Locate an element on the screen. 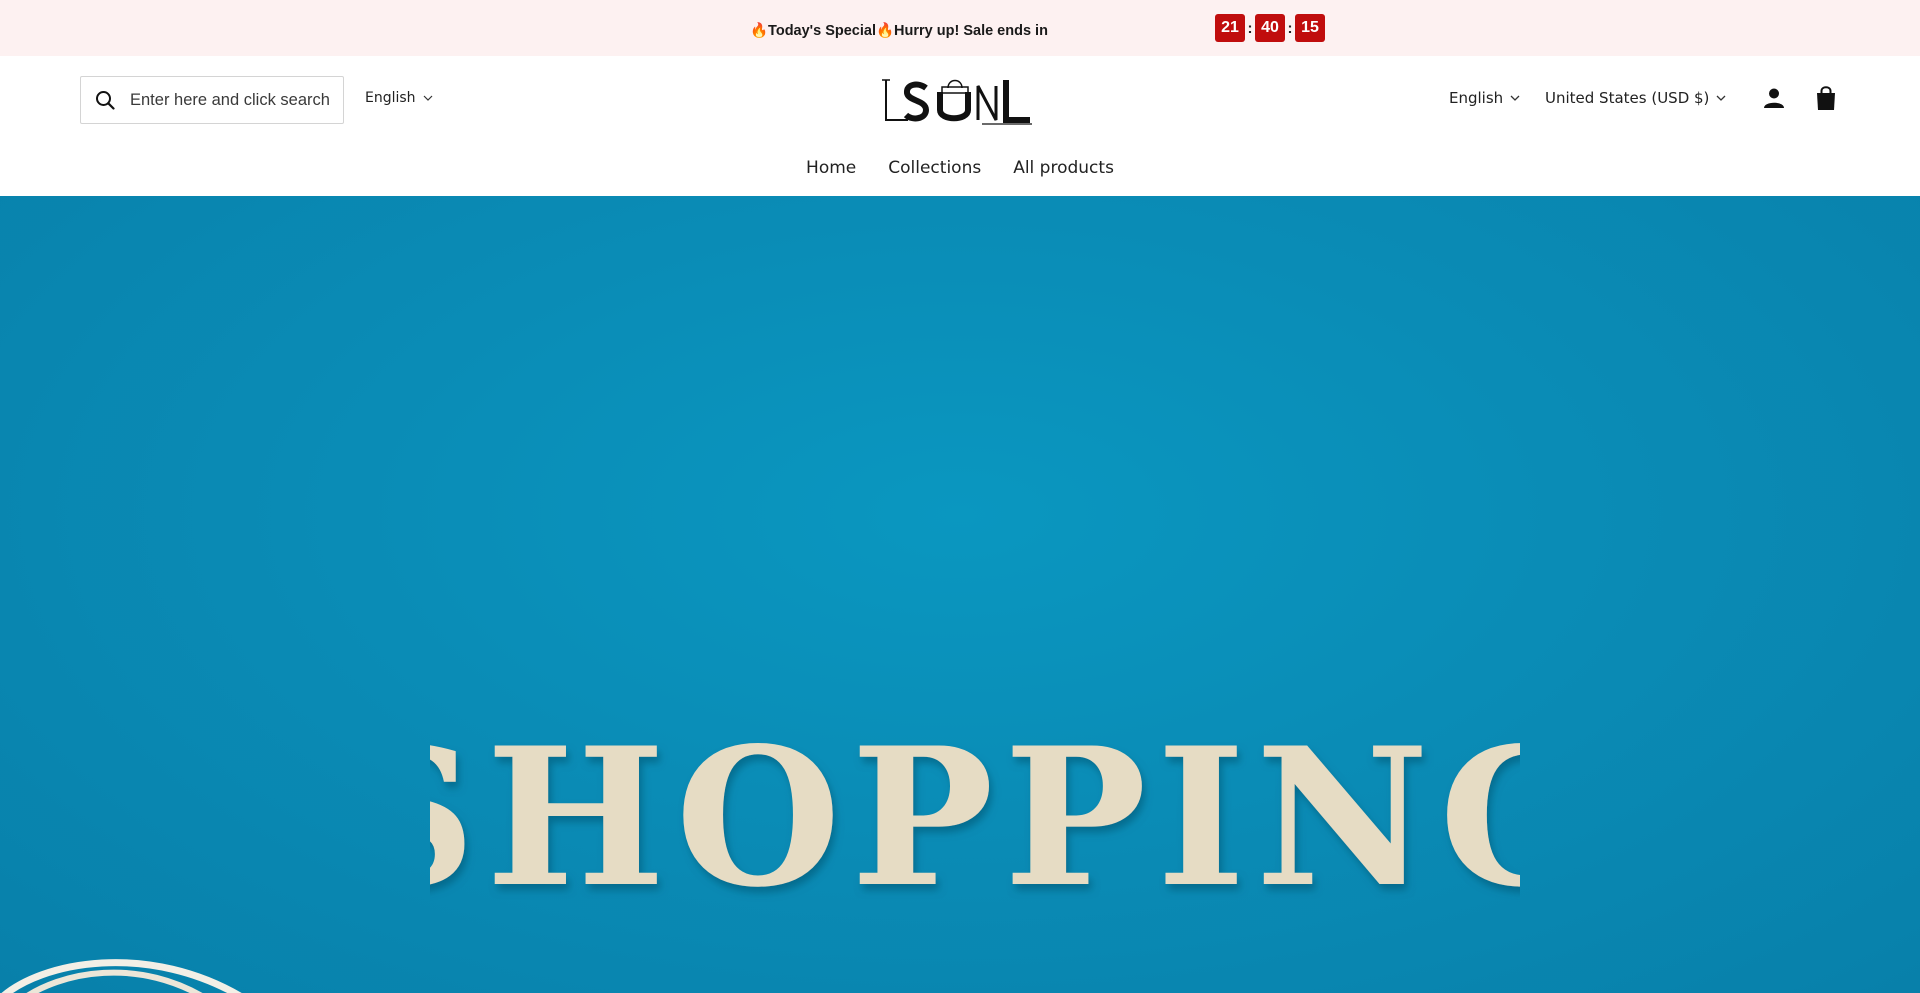 The width and height of the screenshot is (1920, 993). site-header: English English United States (USD $) is located at coordinates (960, 126).